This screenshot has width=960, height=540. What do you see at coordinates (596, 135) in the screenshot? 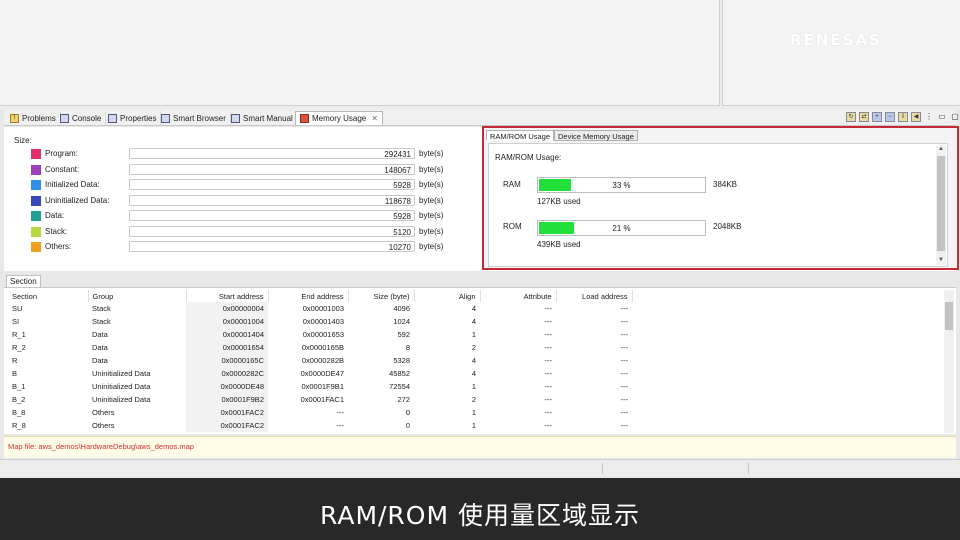
I see `tab-device-memory-usage: Device Memory Usage` at bounding box center [596, 135].